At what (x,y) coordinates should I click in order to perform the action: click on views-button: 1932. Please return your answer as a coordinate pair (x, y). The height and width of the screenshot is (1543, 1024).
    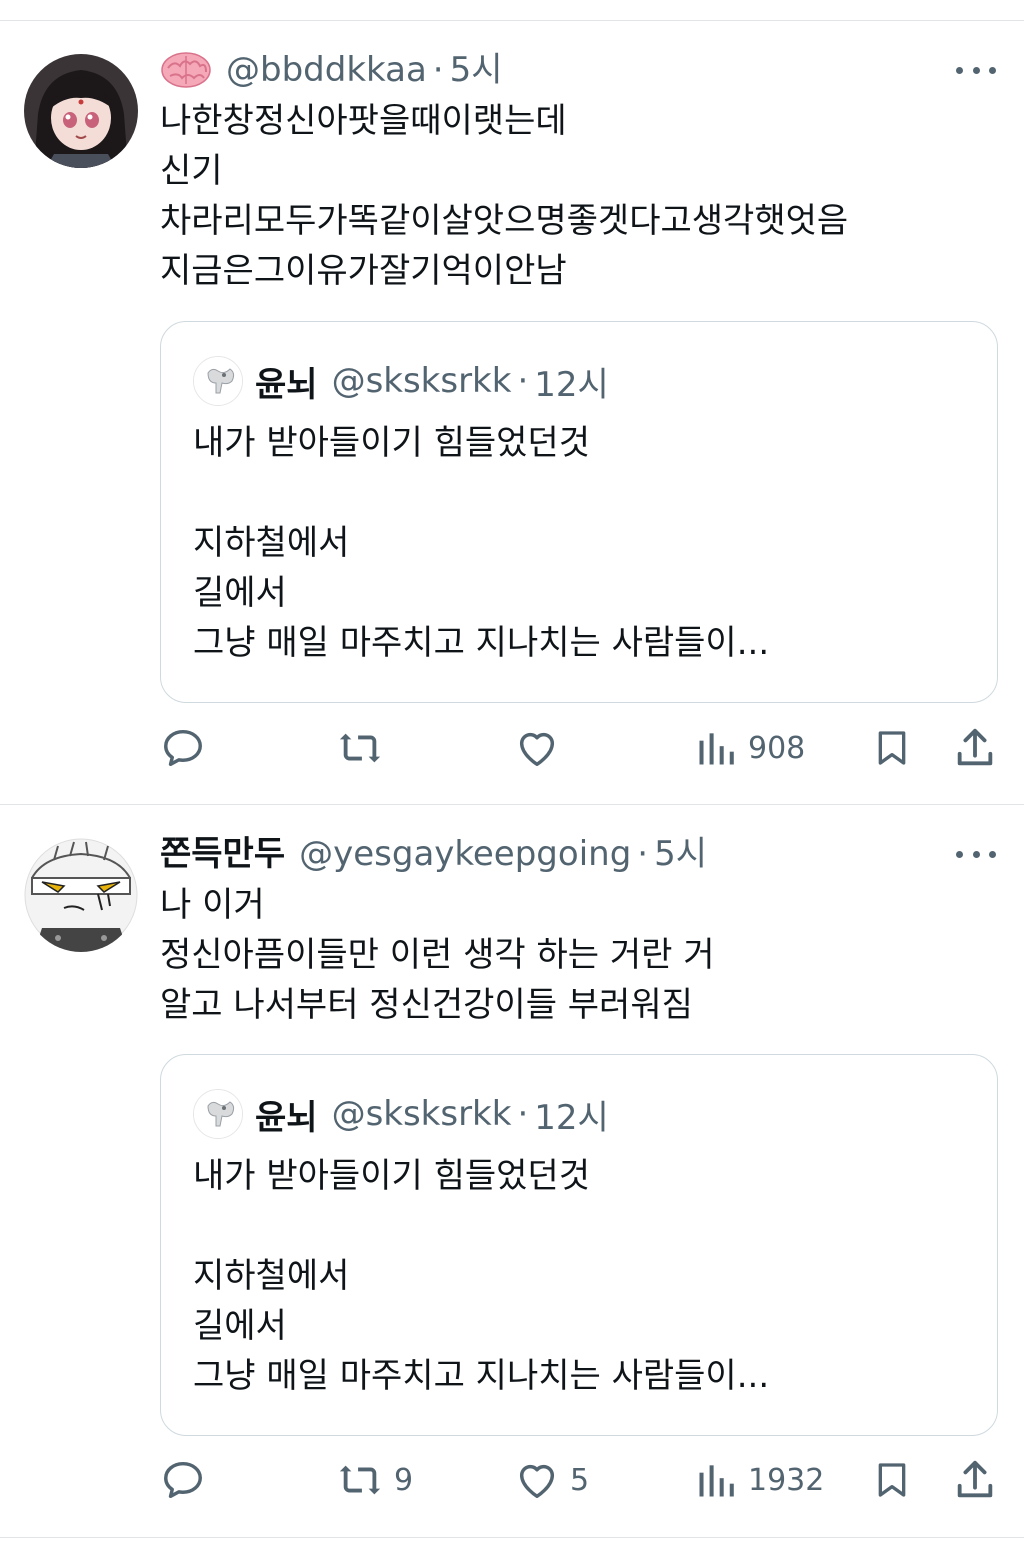
    Looking at the image, I should click on (759, 1480).